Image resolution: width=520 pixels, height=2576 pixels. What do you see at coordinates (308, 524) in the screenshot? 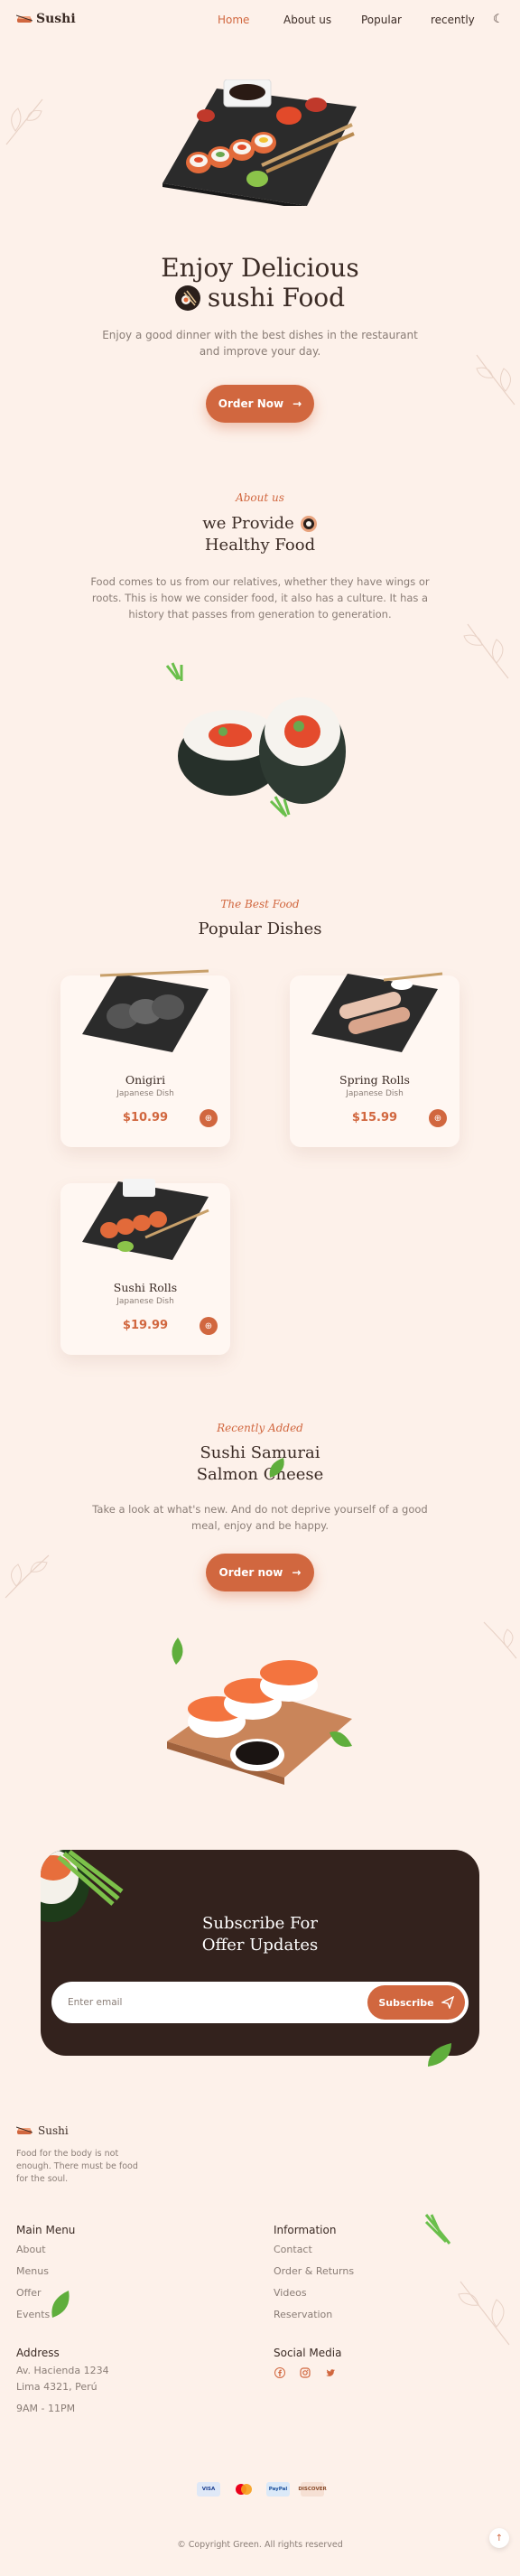
I see `sushi-bowl-icon` at bounding box center [308, 524].